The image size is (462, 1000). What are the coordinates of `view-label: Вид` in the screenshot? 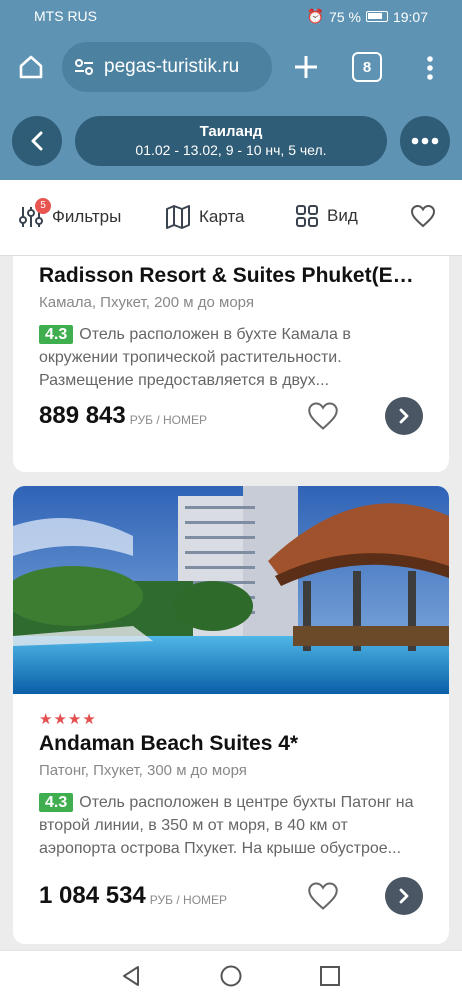 It's located at (342, 215).